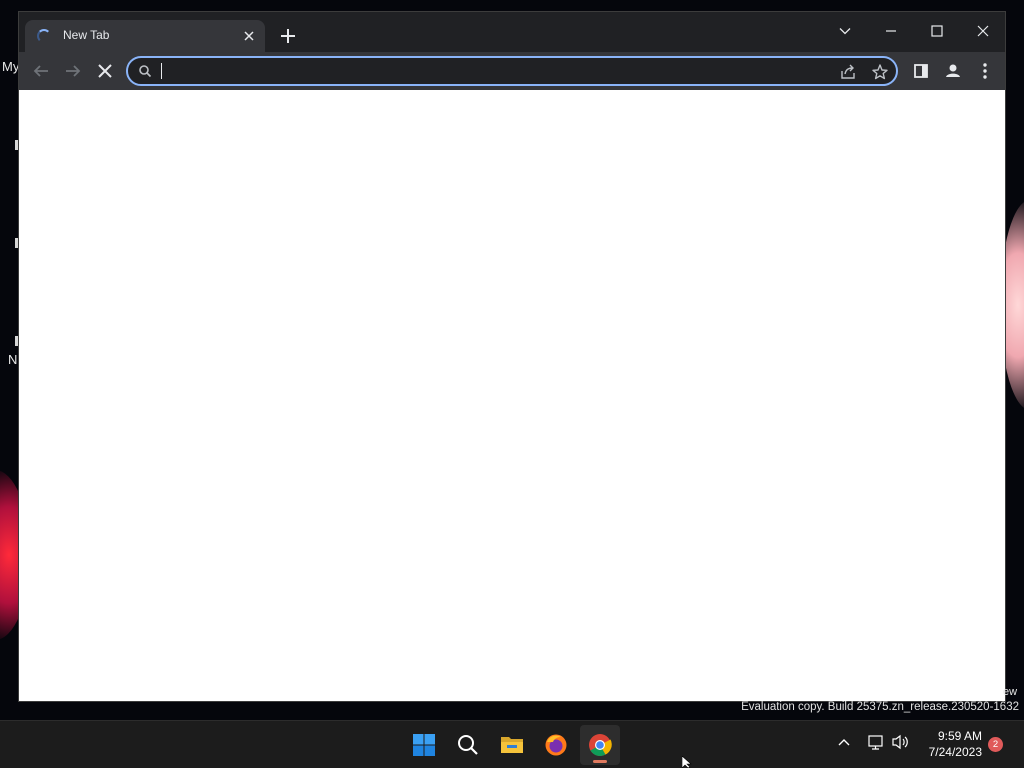  I want to click on chevron-down-icon, so click(845, 31).